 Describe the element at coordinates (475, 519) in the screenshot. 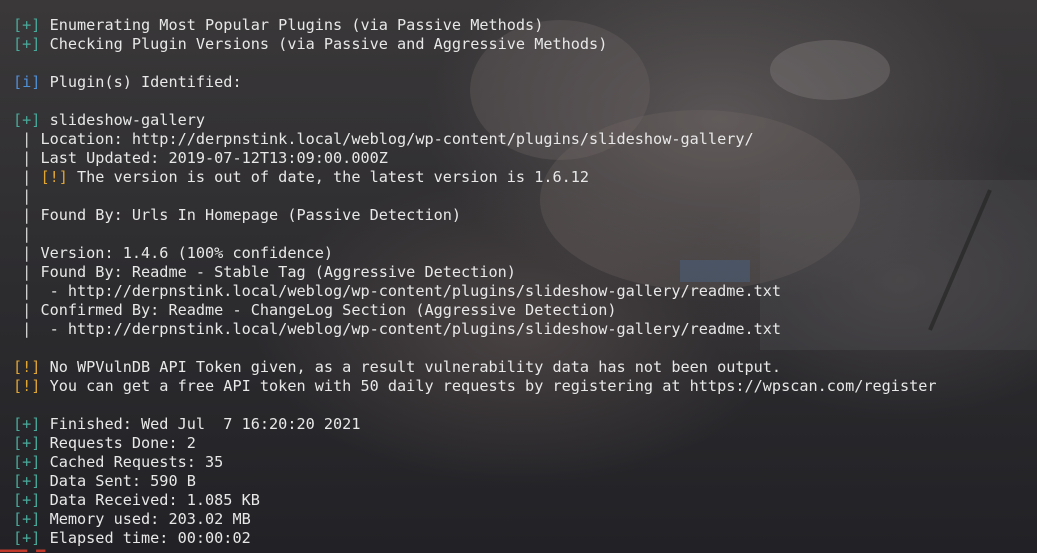

I see `output-line: [+] Memory used: 203.02 MB` at that location.